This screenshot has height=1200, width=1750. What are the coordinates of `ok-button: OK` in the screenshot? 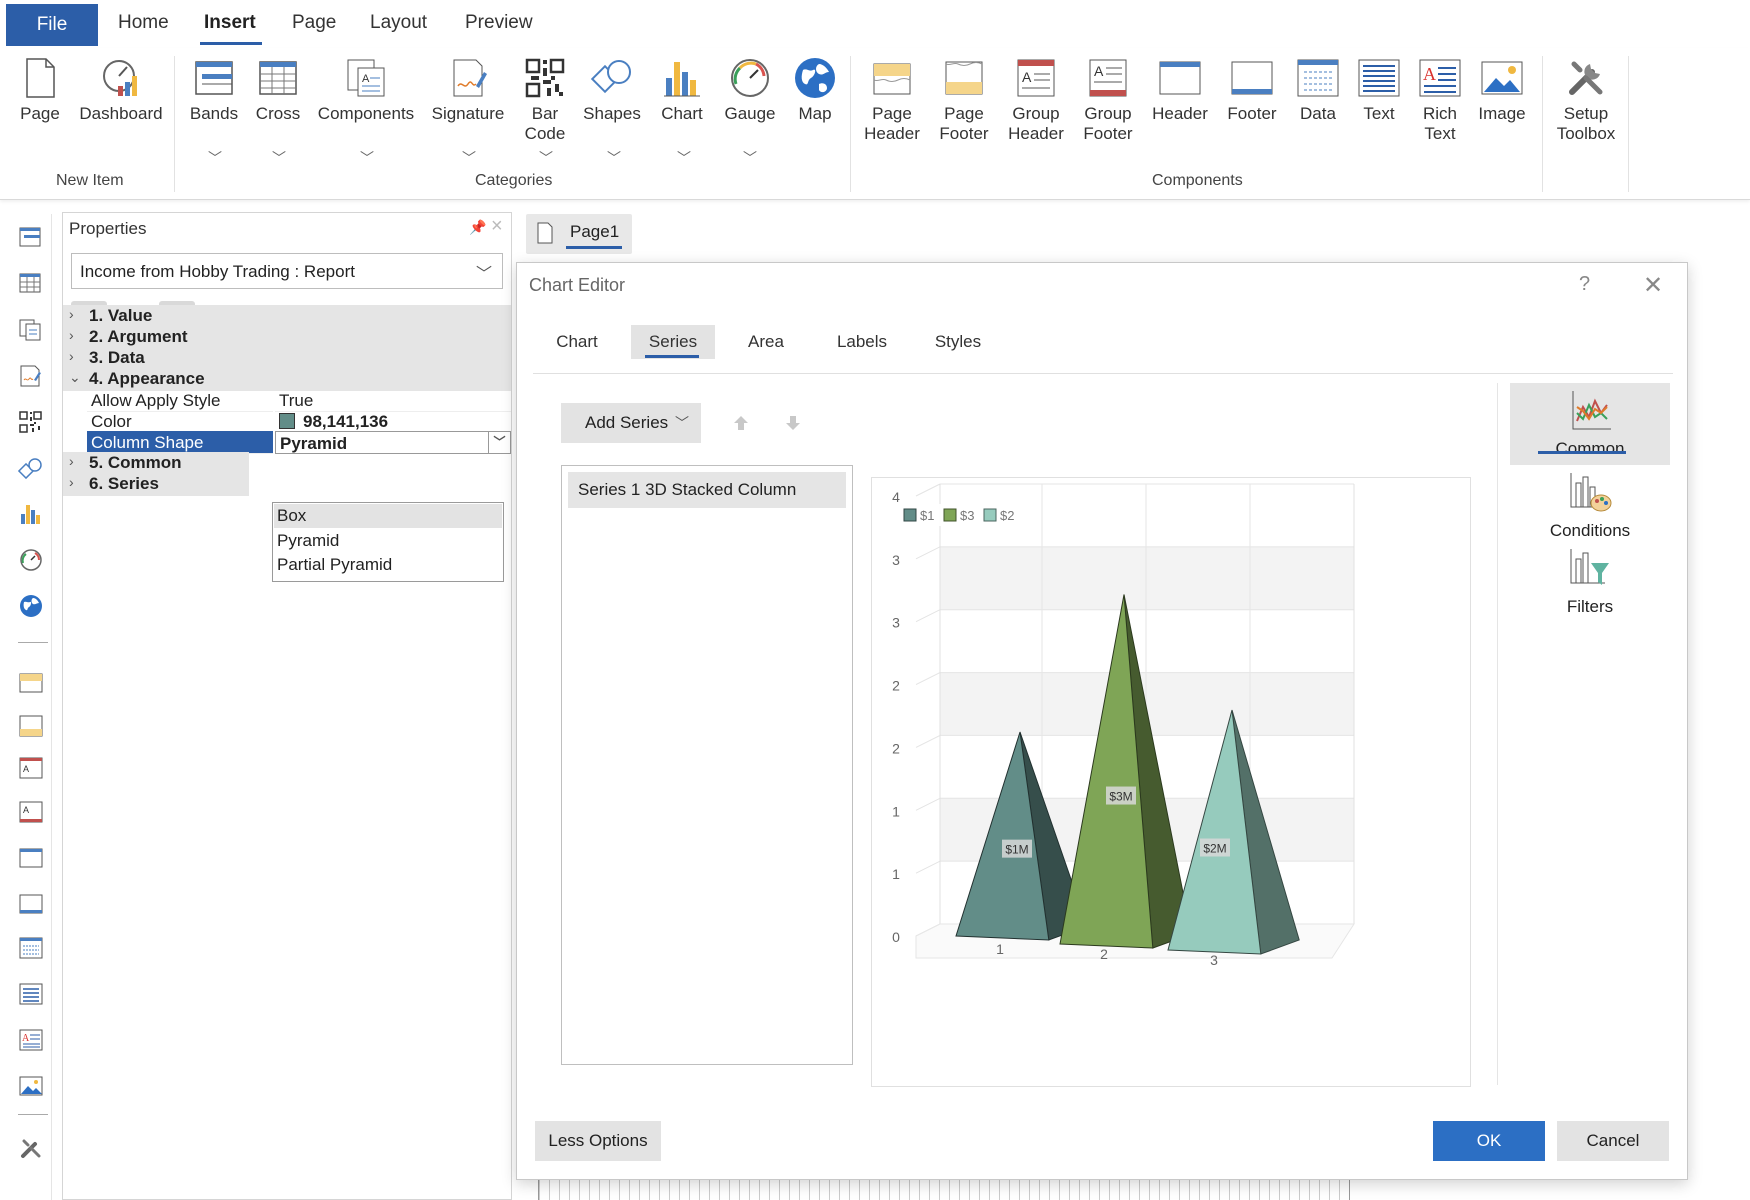 It's located at (1489, 1141).